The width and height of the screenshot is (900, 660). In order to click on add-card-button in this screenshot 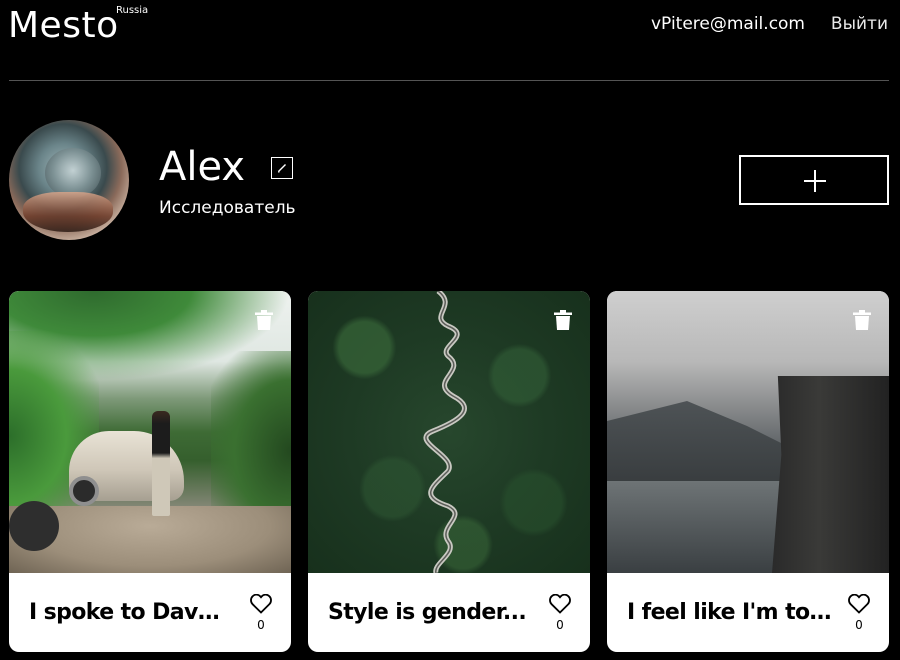, I will do `click(814, 180)`.